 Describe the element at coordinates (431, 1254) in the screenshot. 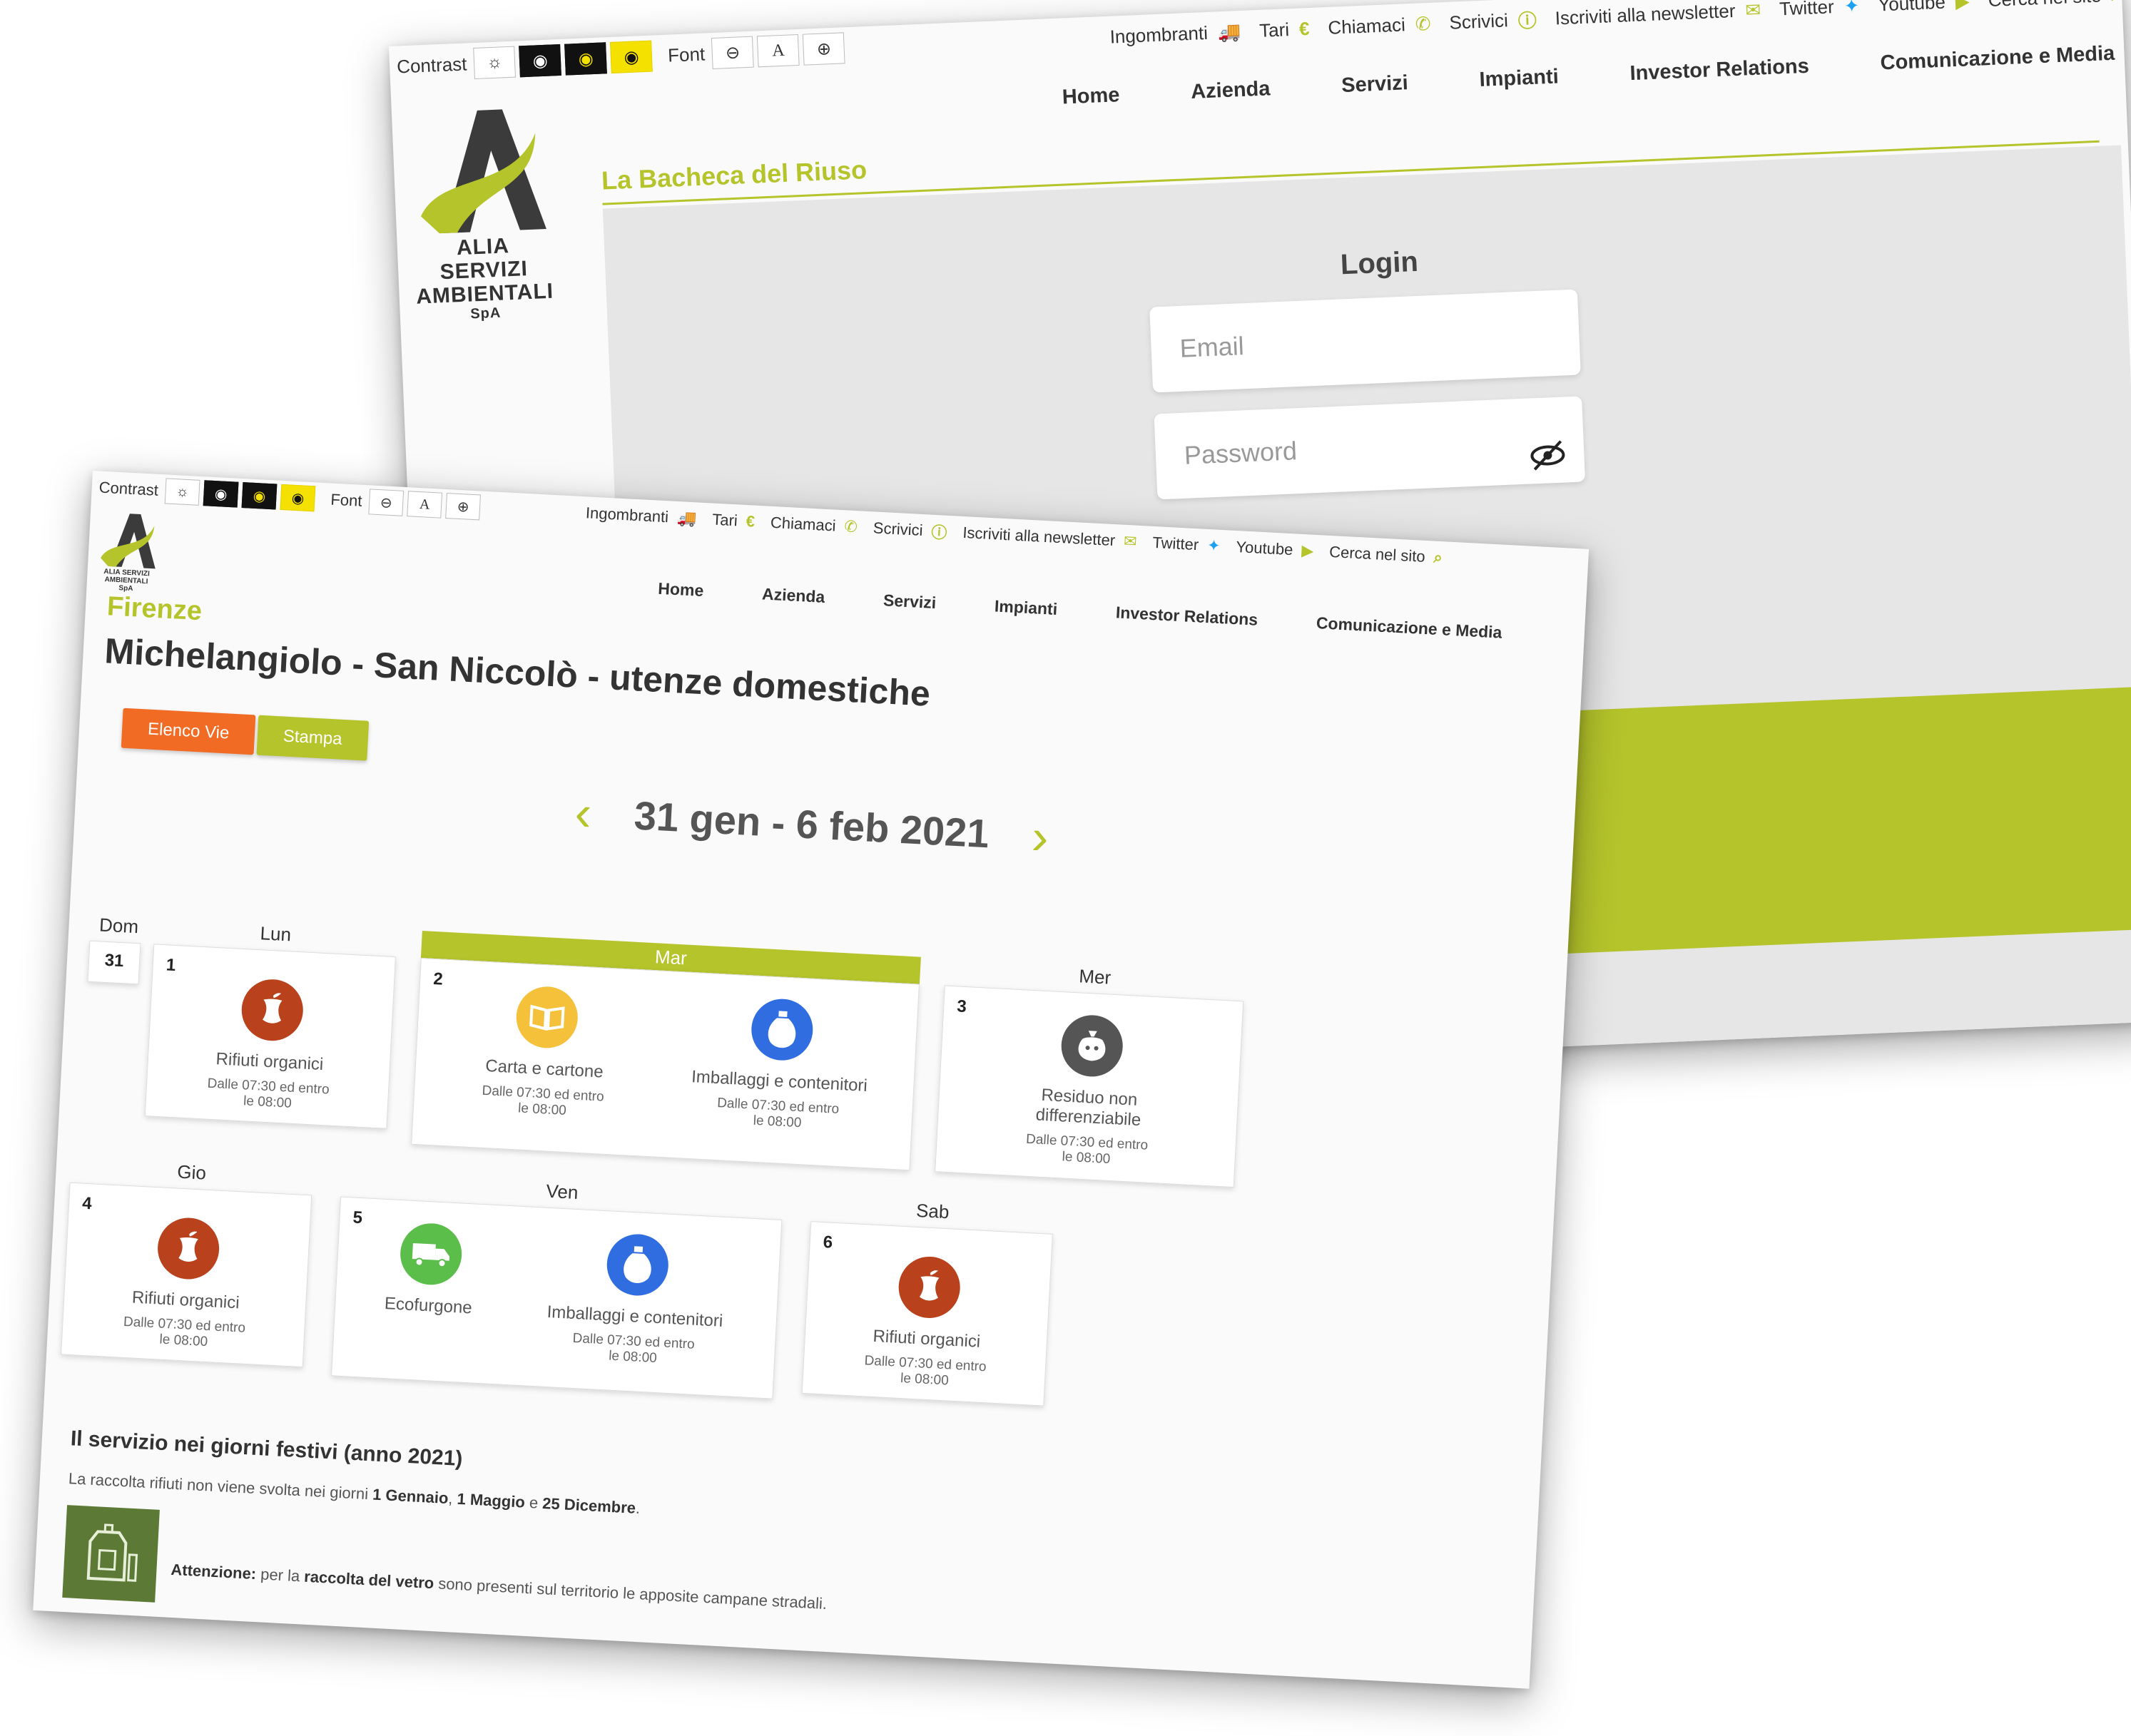

I see `van-icon` at that location.